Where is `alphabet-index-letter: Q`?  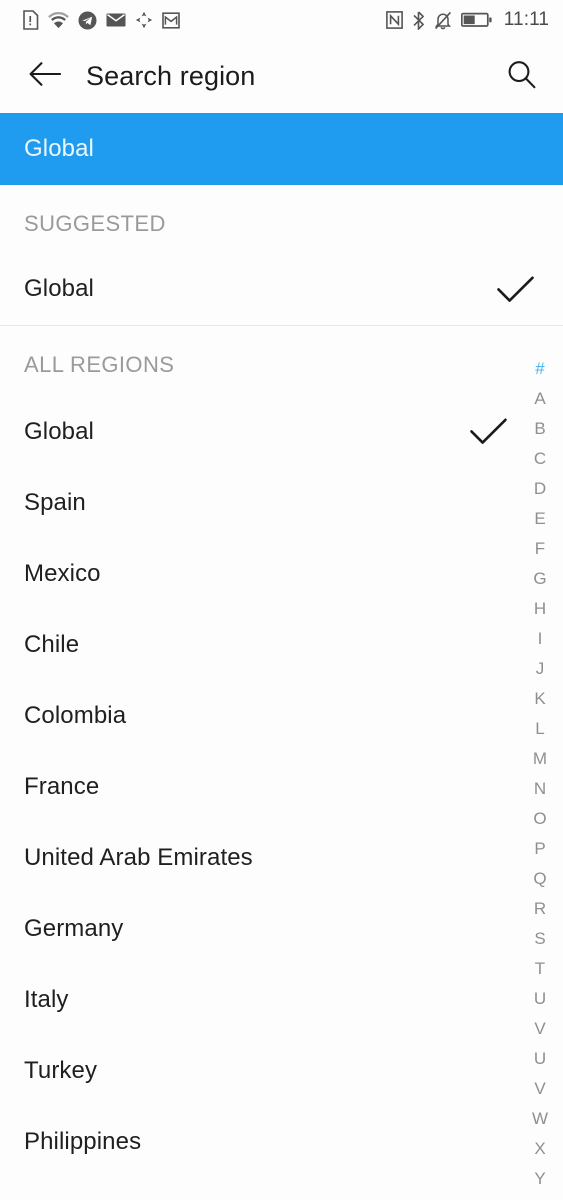 alphabet-index-letter: Q is located at coordinates (540, 878).